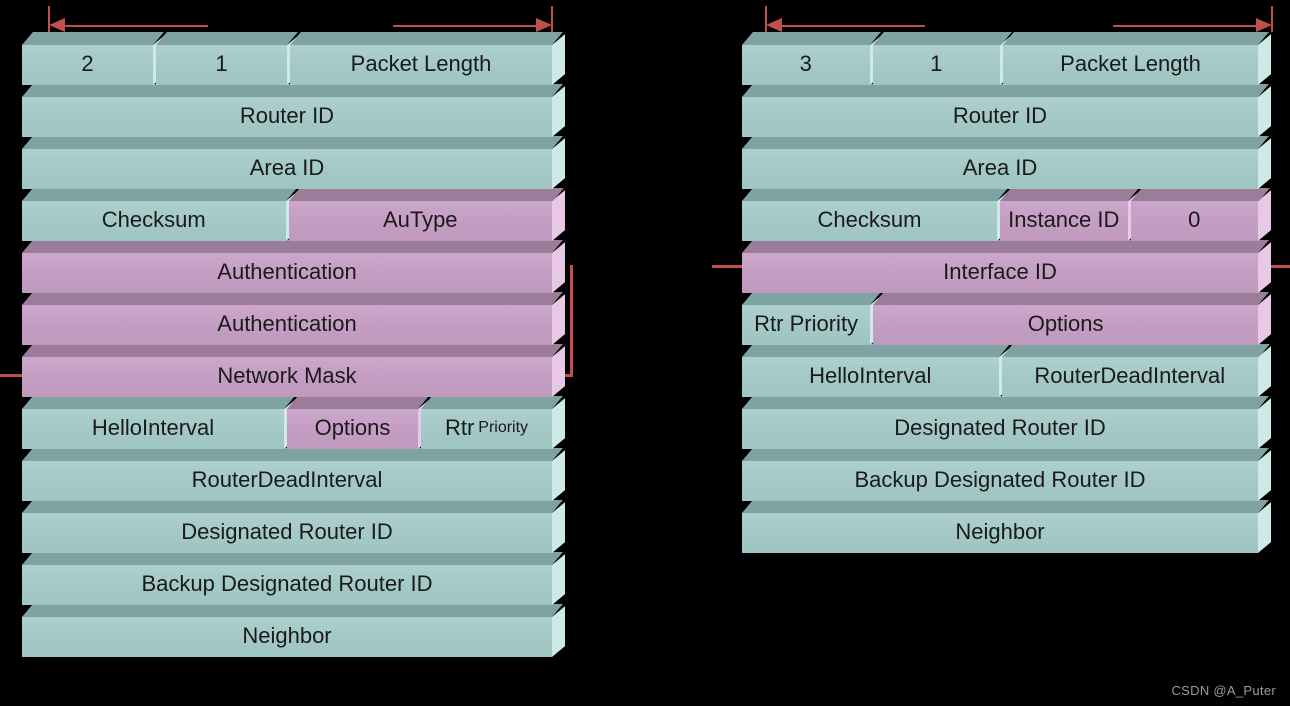  I want to click on packet-field-label: Instance ID, so click(1064, 219).